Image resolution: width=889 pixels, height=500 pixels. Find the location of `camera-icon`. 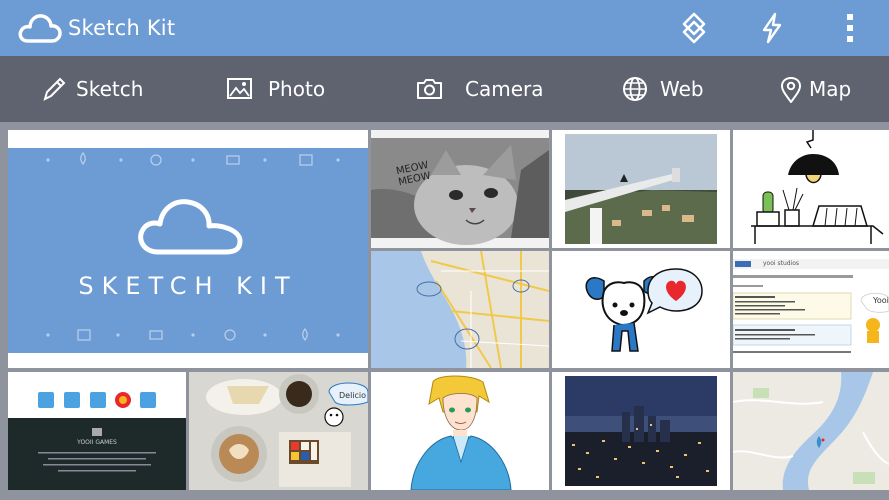

camera-icon is located at coordinates (429, 89).